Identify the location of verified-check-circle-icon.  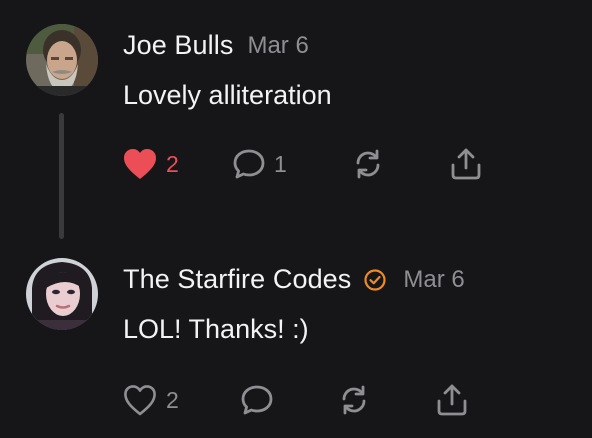
(375, 279).